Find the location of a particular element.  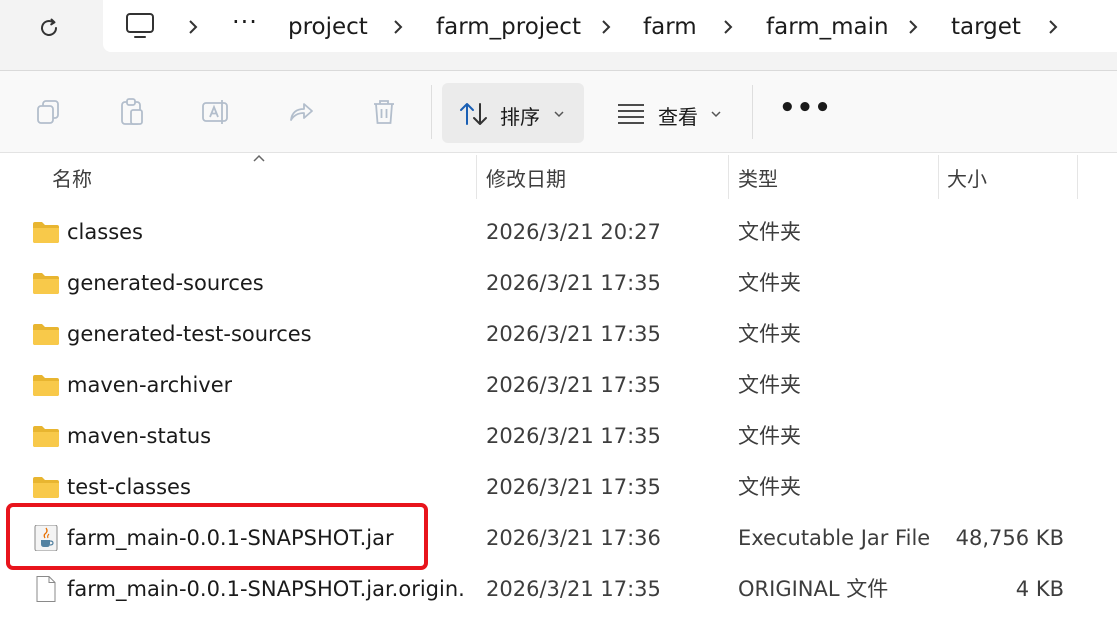

column-header-type: 类型 is located at coordinates (758, 177).